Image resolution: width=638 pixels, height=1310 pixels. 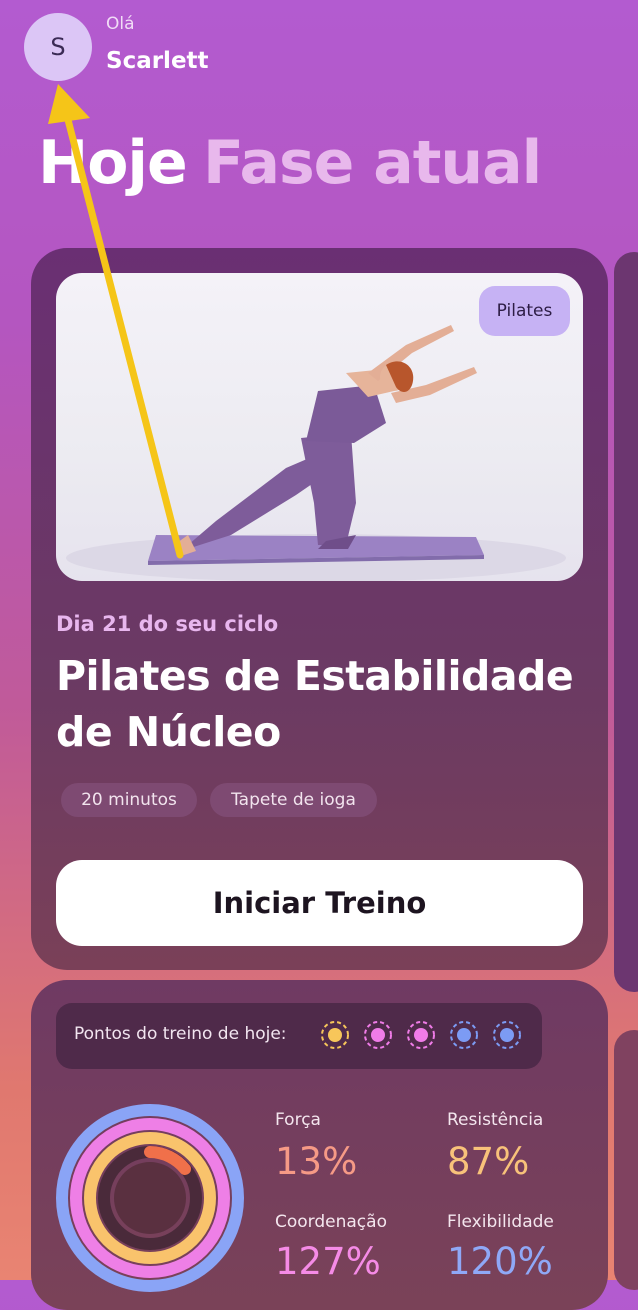 I want to click on yellow-dot-icon, so click(x=335, y=1035).